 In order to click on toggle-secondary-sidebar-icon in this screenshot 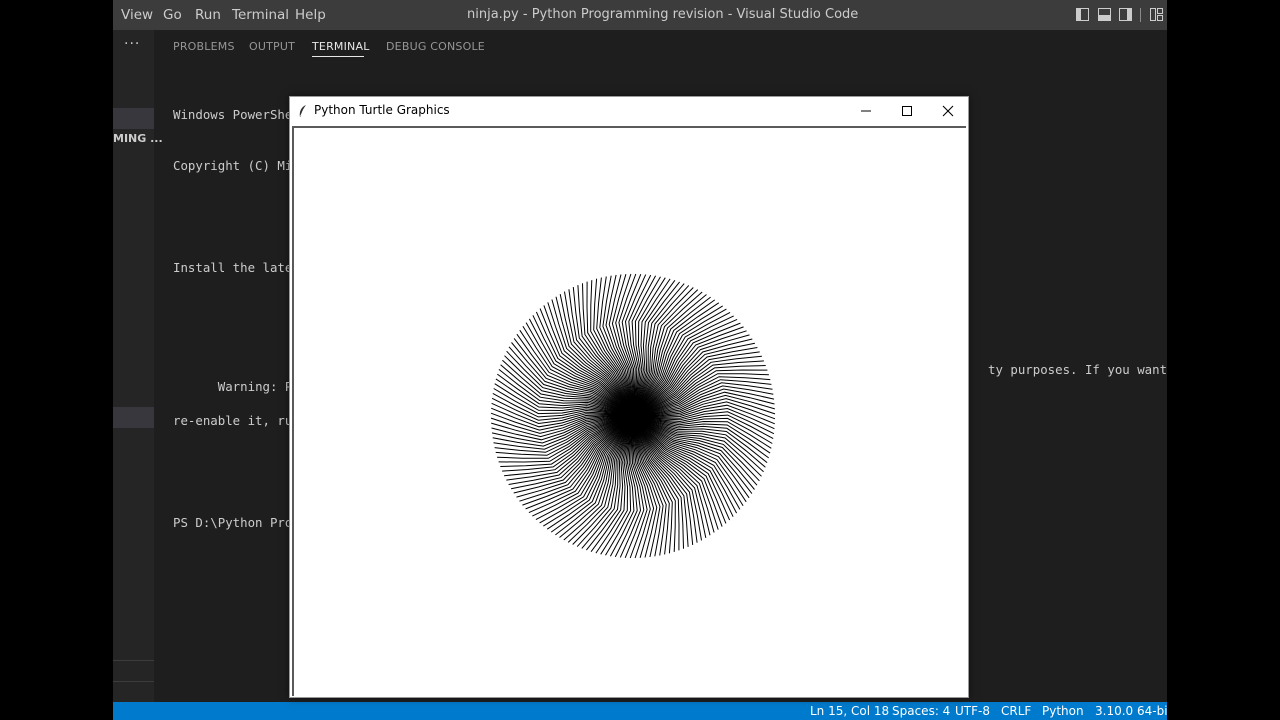, I will do `click(1125, 14)`.